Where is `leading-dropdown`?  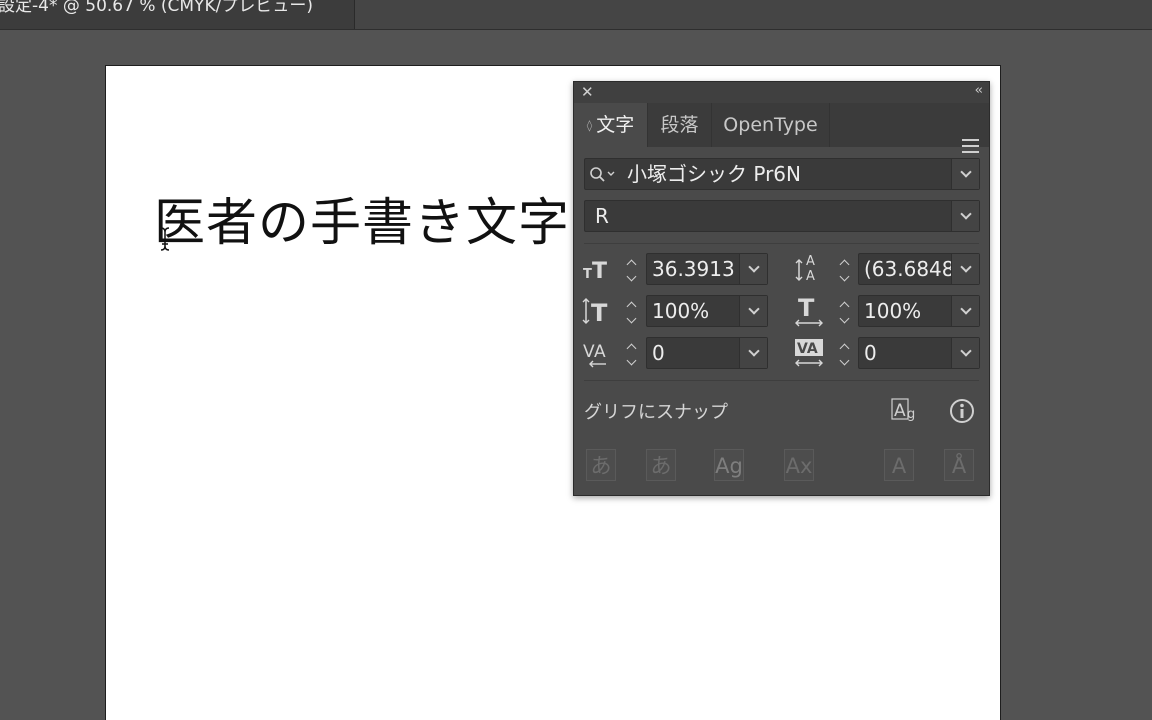
leading-dropdown is located at coordinates (965, 269).